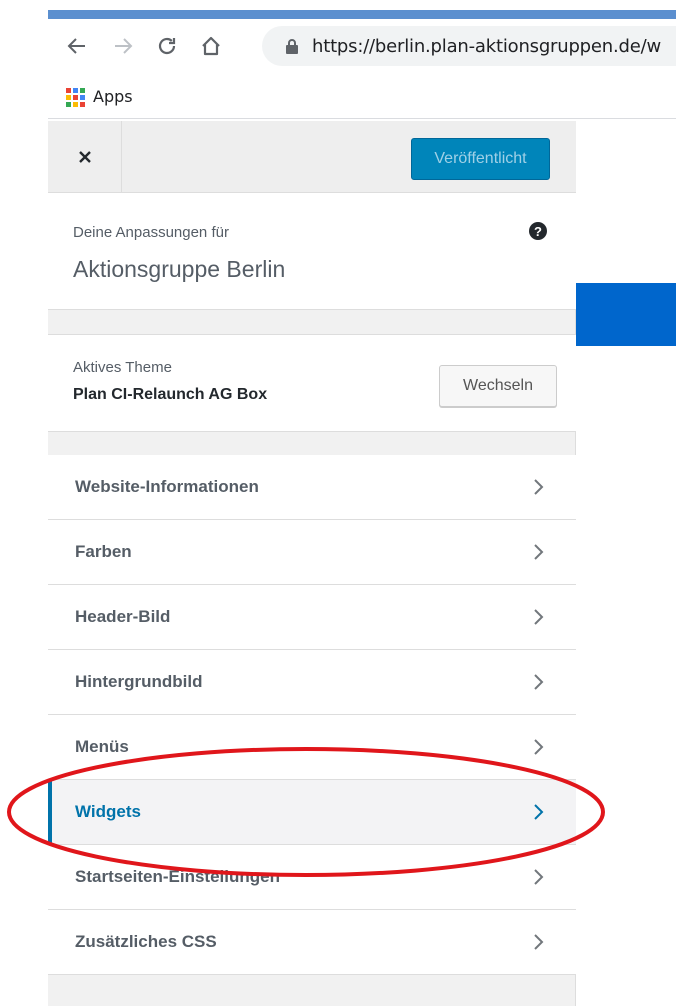  I want to click on menu-item-widgets: Widgets, so click(312, 812).